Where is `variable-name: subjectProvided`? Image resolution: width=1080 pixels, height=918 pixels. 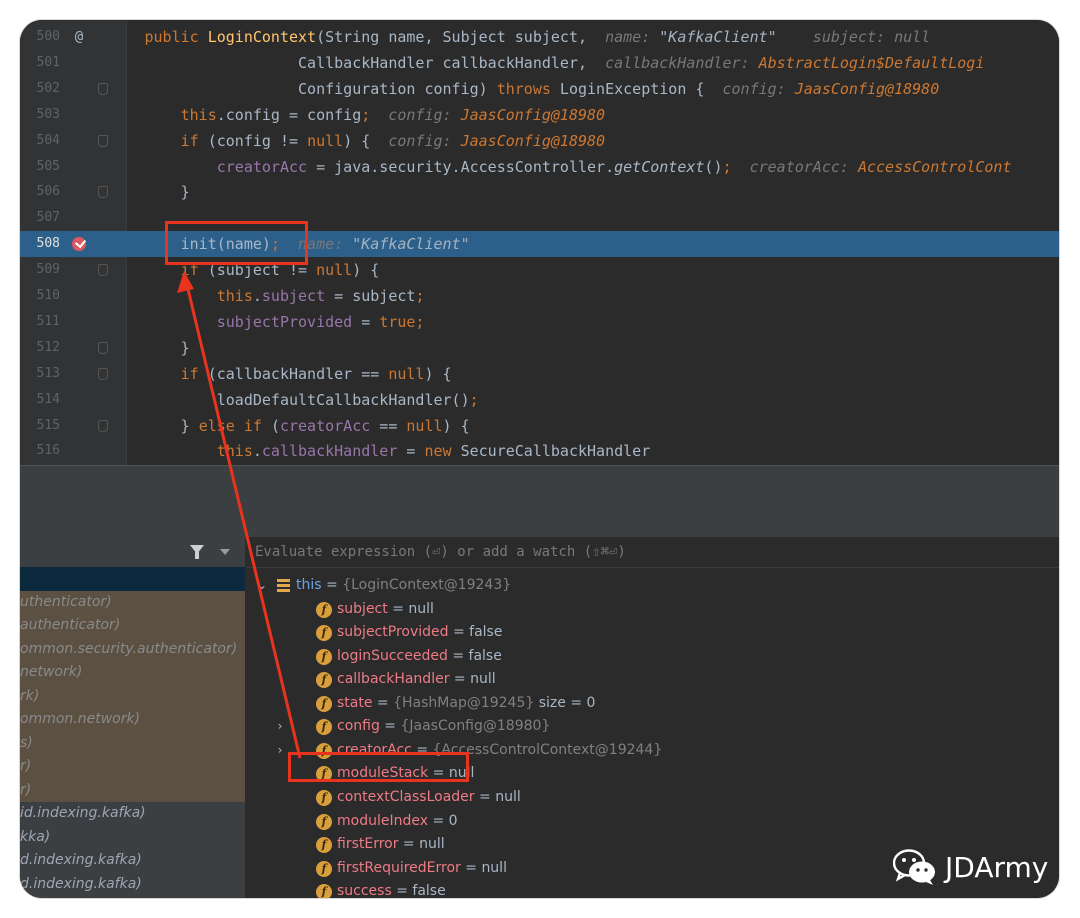
variable-name: subjectProvided is located at coordinates (393, 632).